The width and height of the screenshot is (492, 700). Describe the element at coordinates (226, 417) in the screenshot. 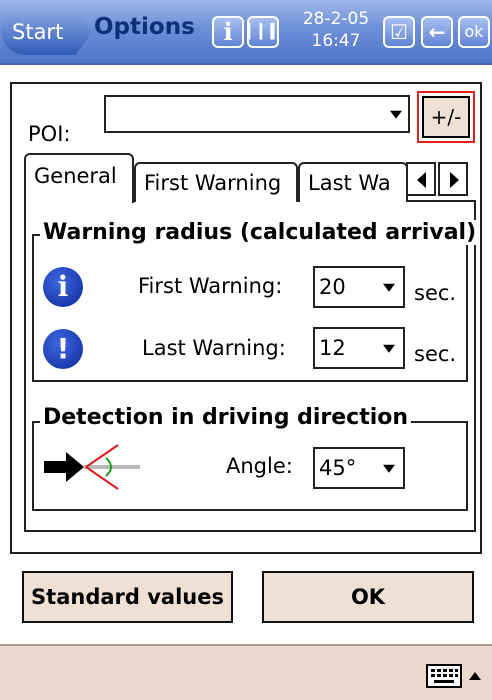

I see `detection-title: Detection in driving direction` at that location.